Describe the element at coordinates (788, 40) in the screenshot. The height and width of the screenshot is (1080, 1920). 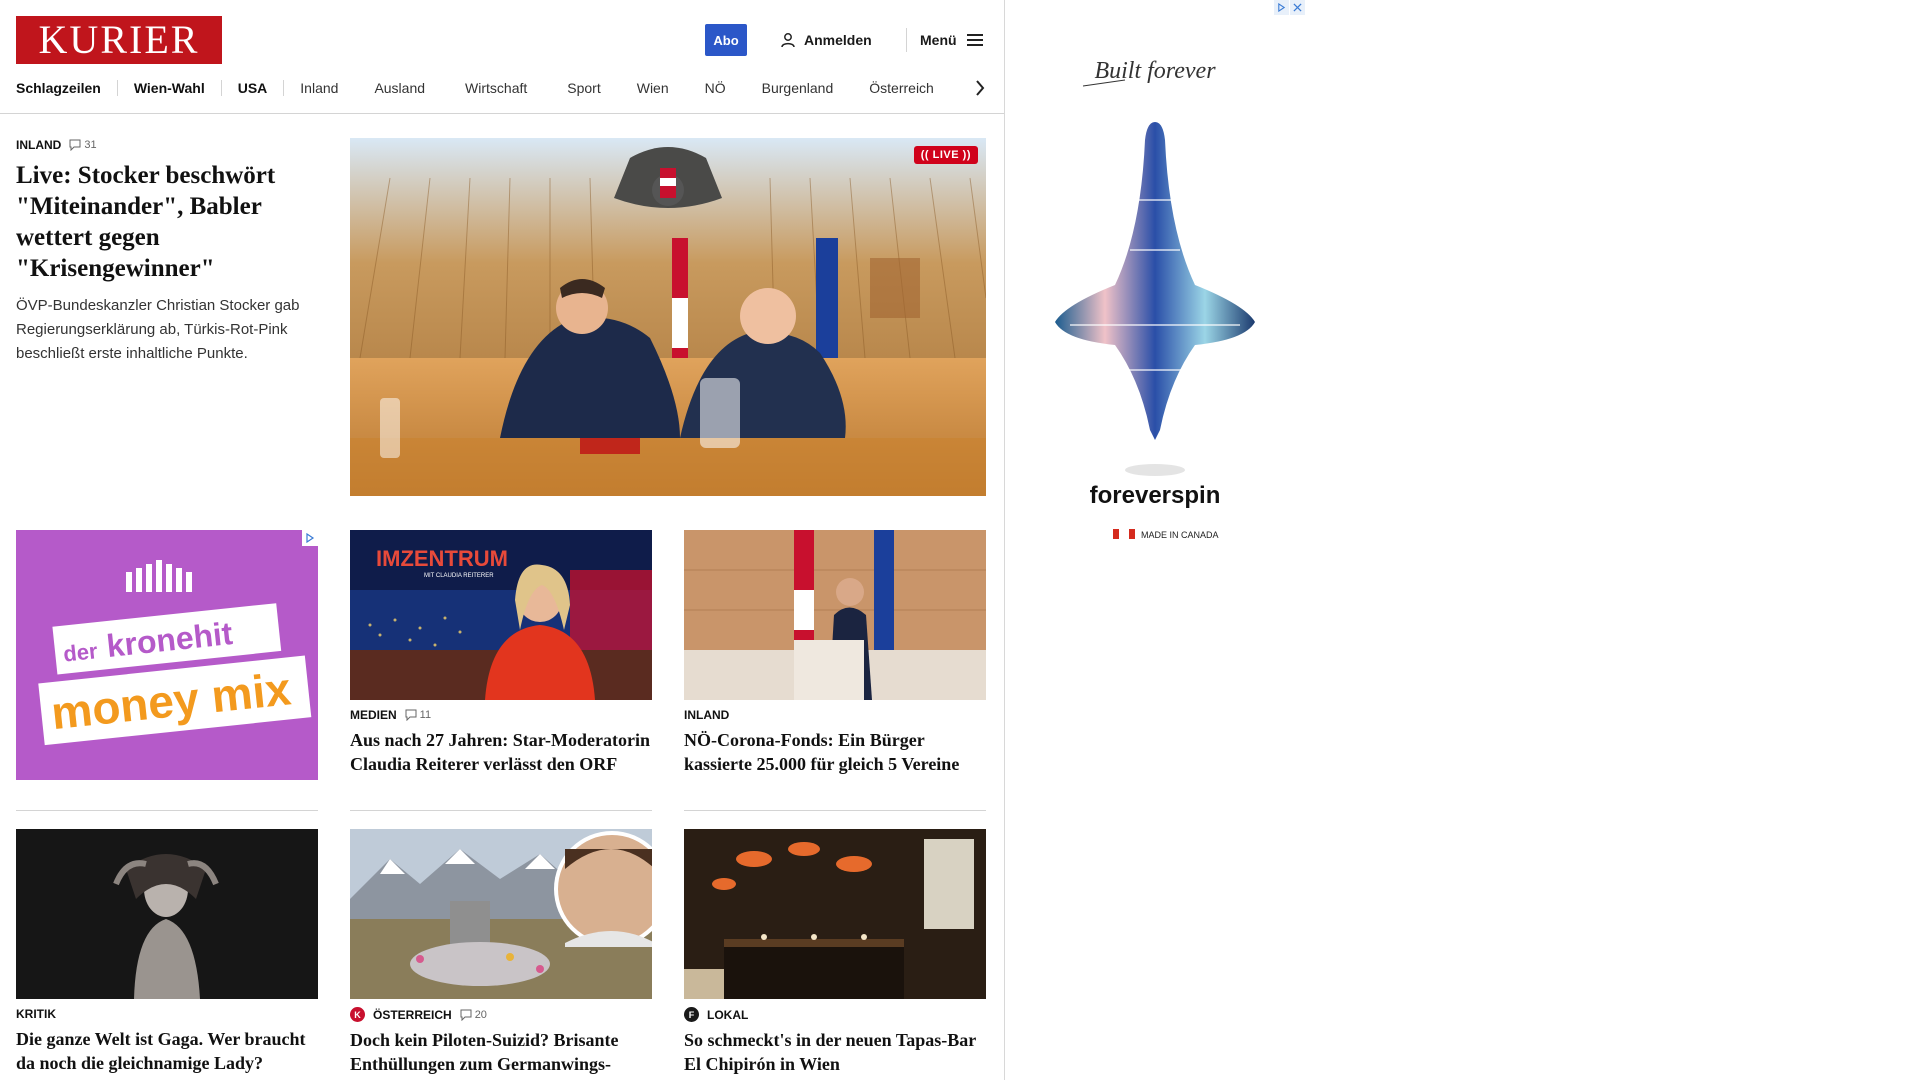
I see `user-icon` at that location.